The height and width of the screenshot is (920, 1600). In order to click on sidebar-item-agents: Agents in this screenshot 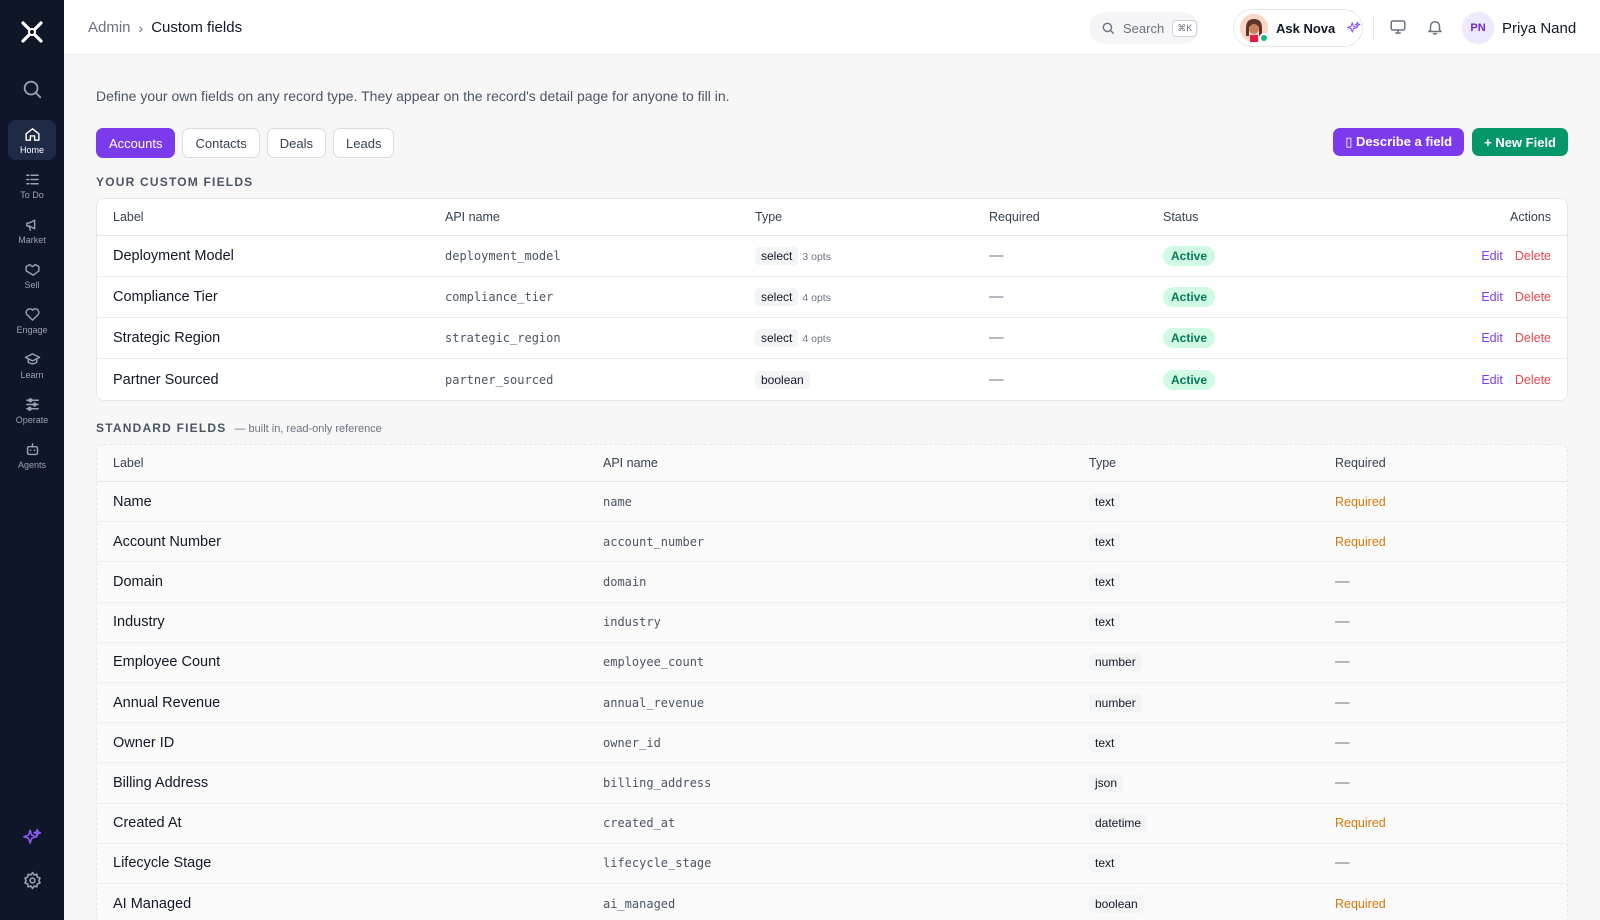, I will do `click(32, 455)`.